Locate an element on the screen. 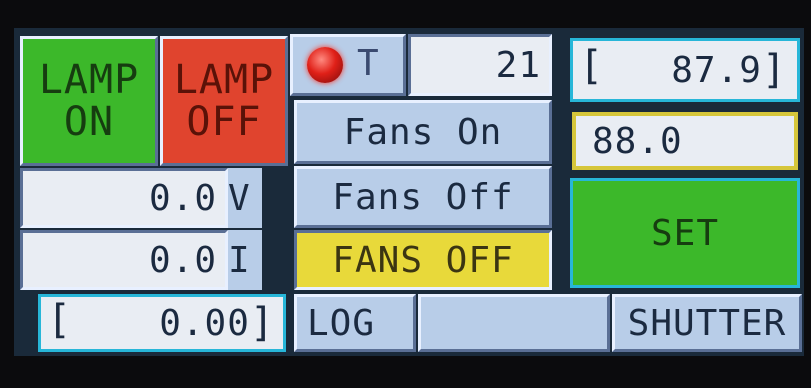  log-button: LOG is located at coordinates (355, 323).